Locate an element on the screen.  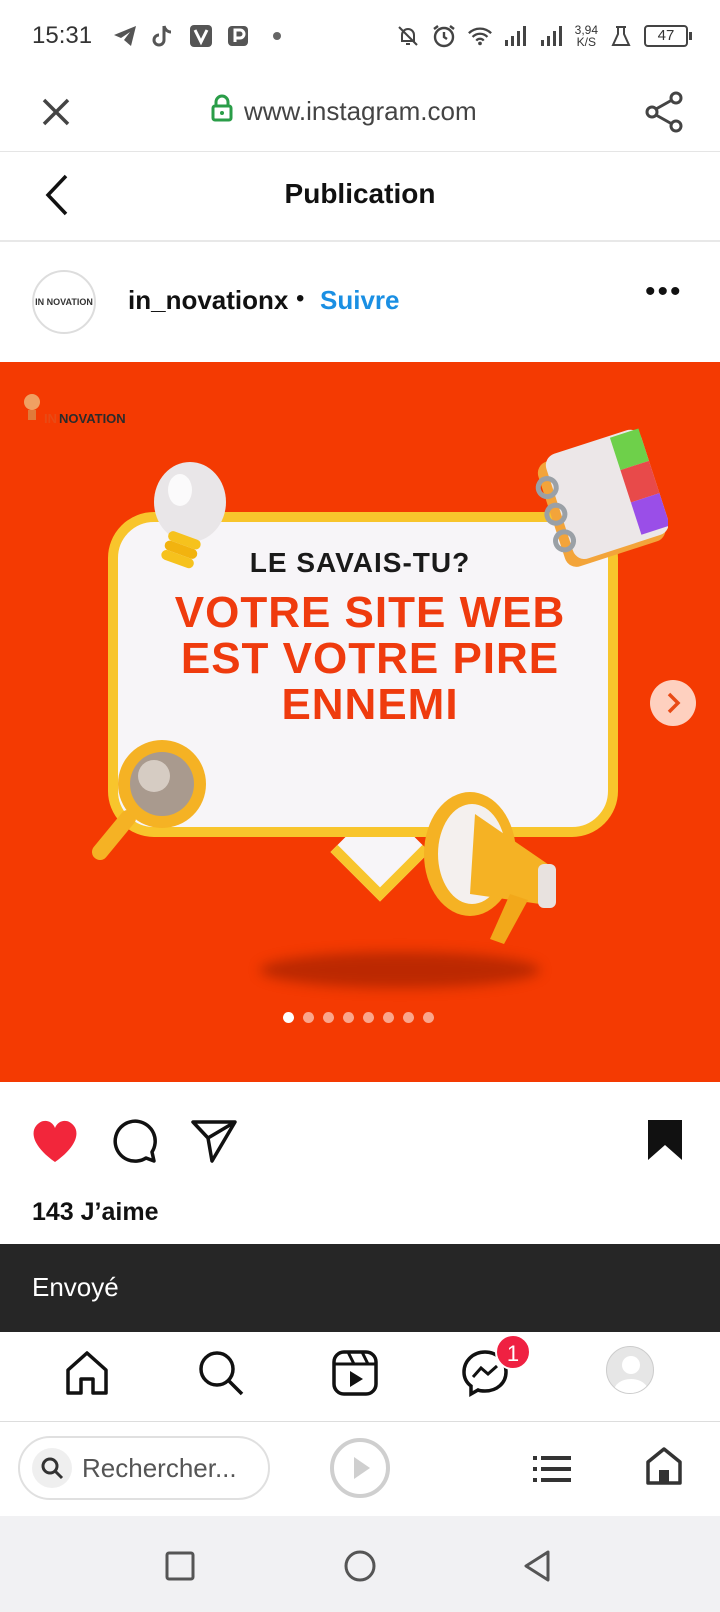
status-time: 15:31 is located at coordinates (62, 35).